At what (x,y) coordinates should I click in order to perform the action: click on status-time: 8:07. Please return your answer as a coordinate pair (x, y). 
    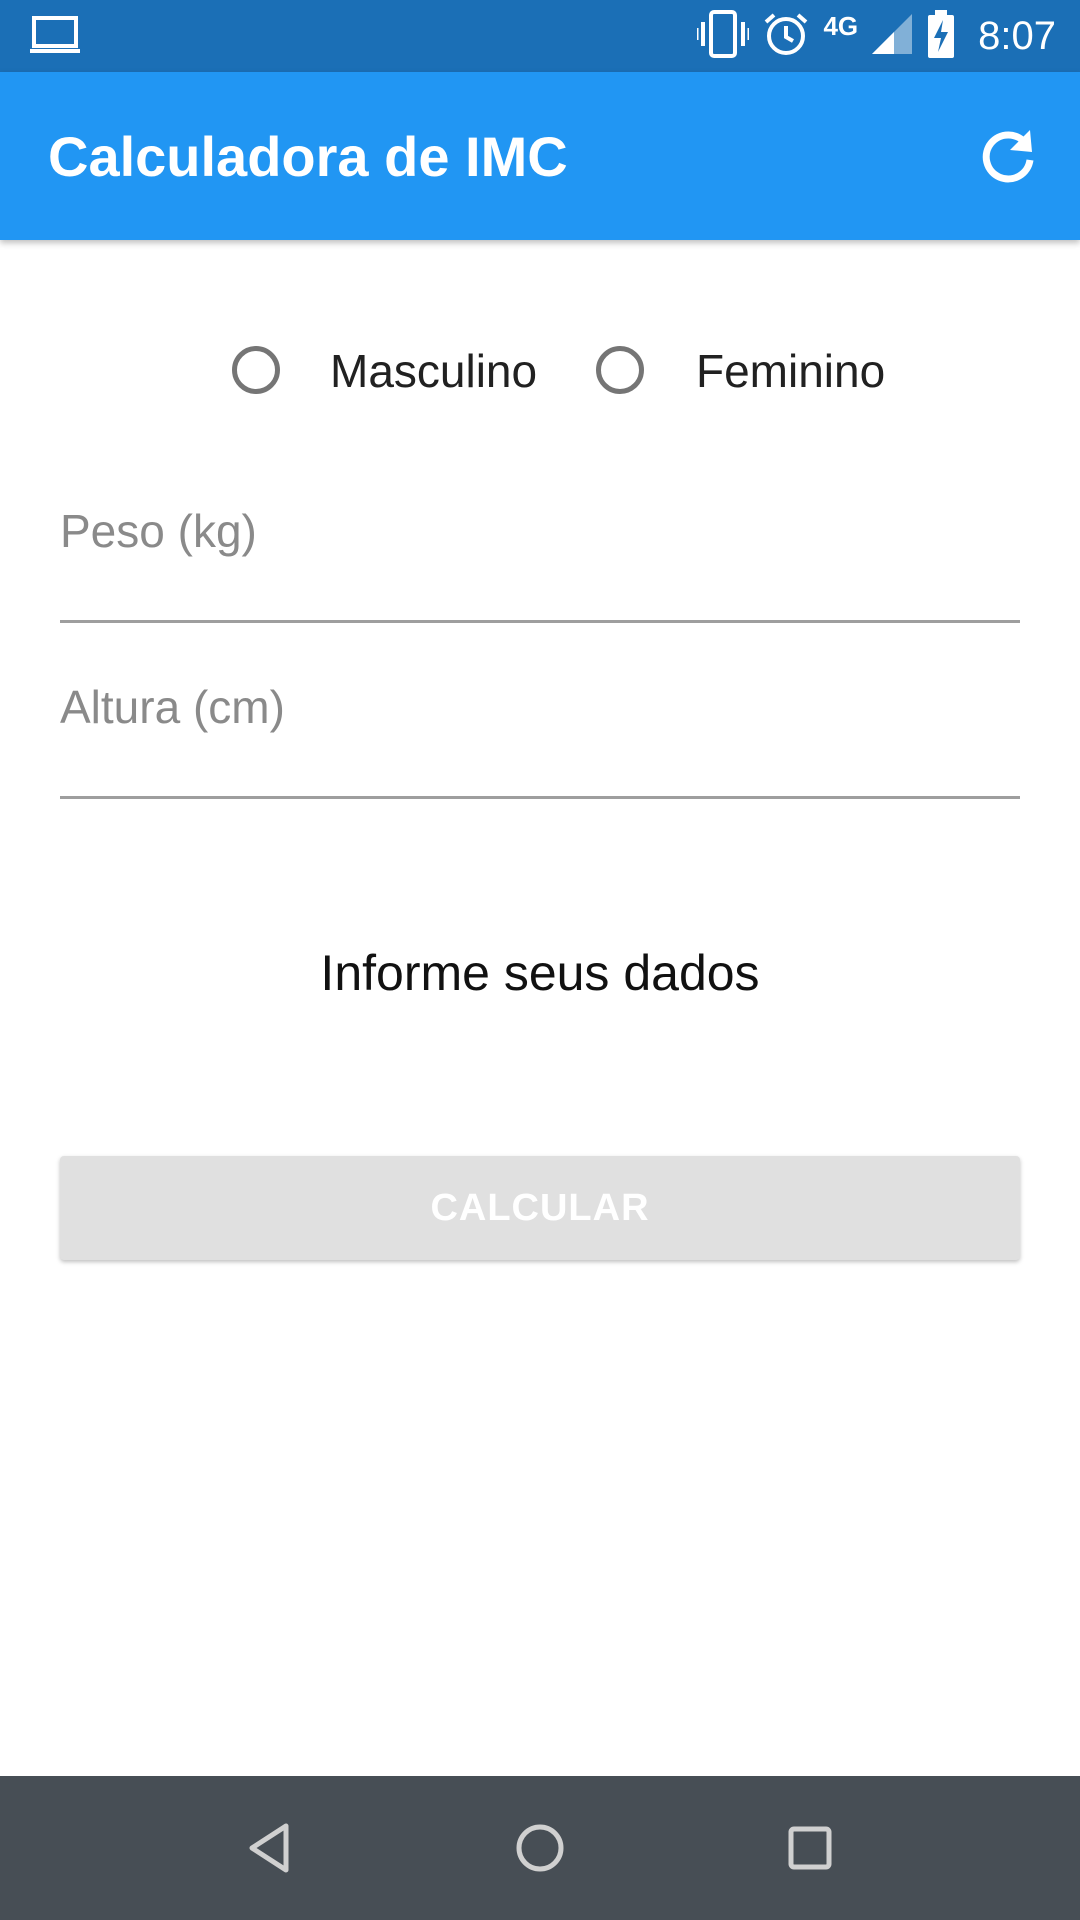
    Looking at the image, I should click on (1017, 35).